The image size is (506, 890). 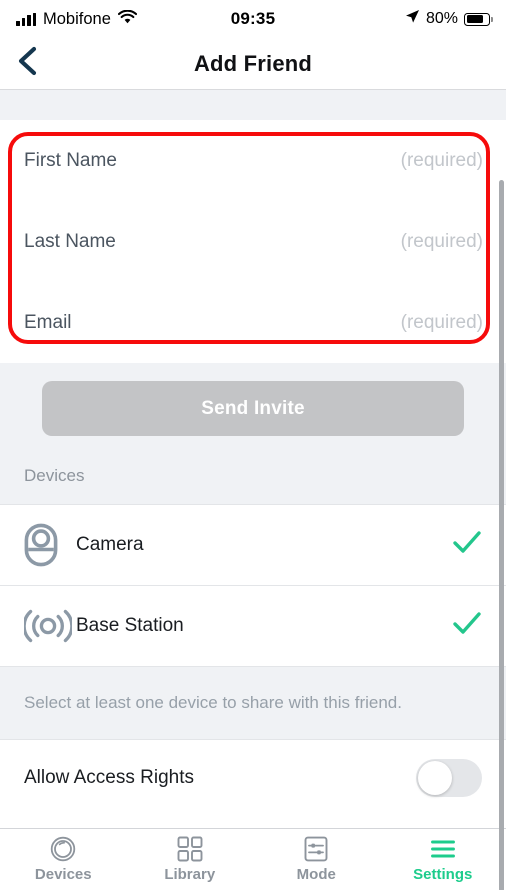 I want to click on first-name-label: First Name, so click(x=70, y=160).